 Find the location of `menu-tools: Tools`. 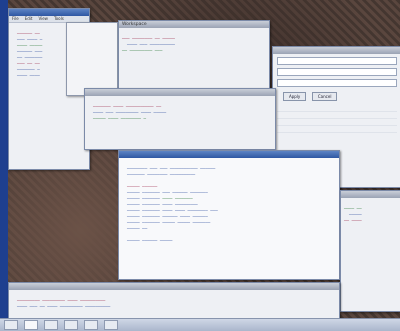

menu-tools: Tools is located at coordinates (59, 19).